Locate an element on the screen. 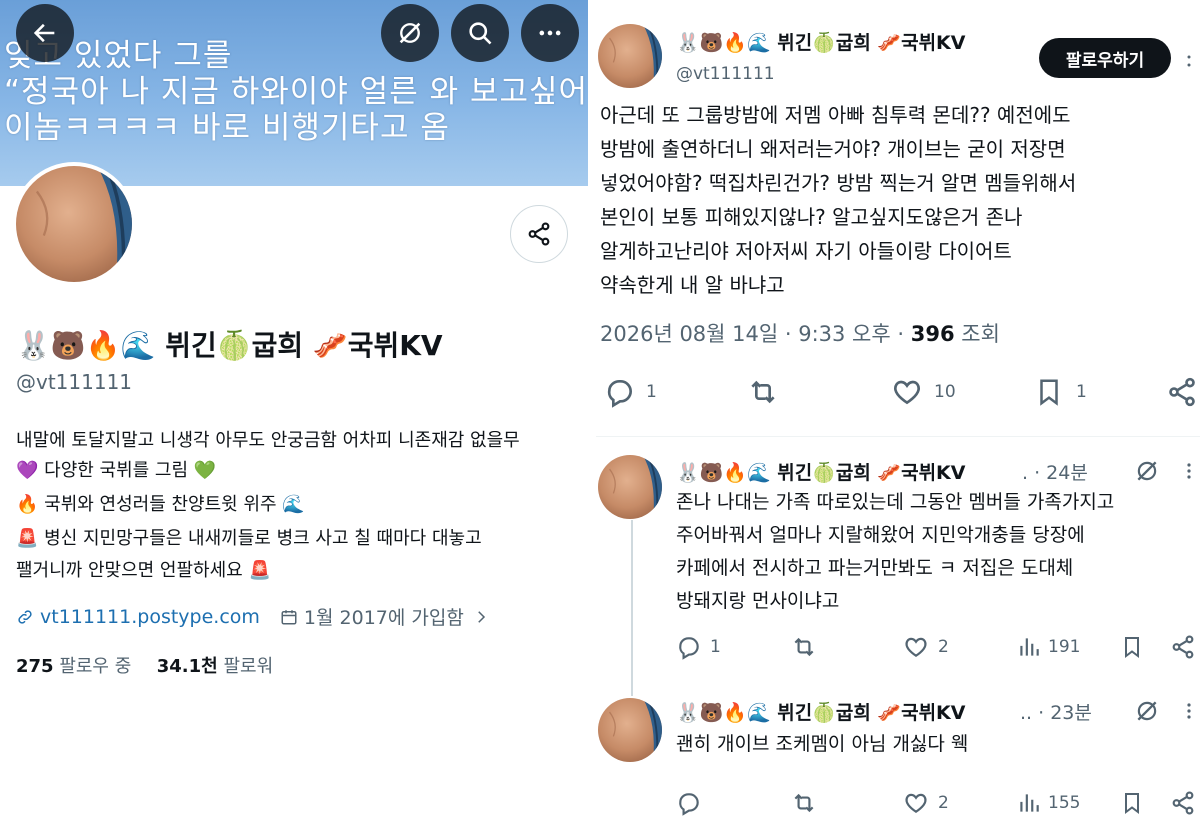  bookmark-icon is located at coordinates (1132, 803).